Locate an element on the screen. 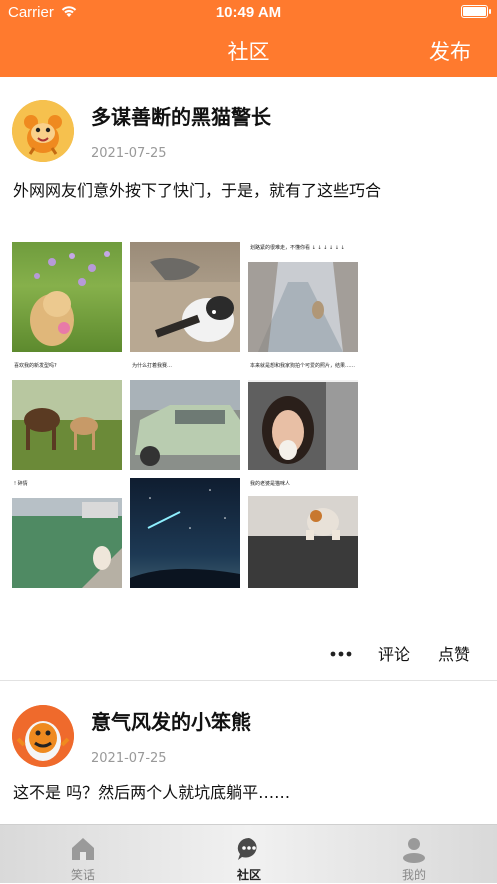 This screenshot has height=884, width=497. dog-on-couch-image is located at coordinates (185, 305).